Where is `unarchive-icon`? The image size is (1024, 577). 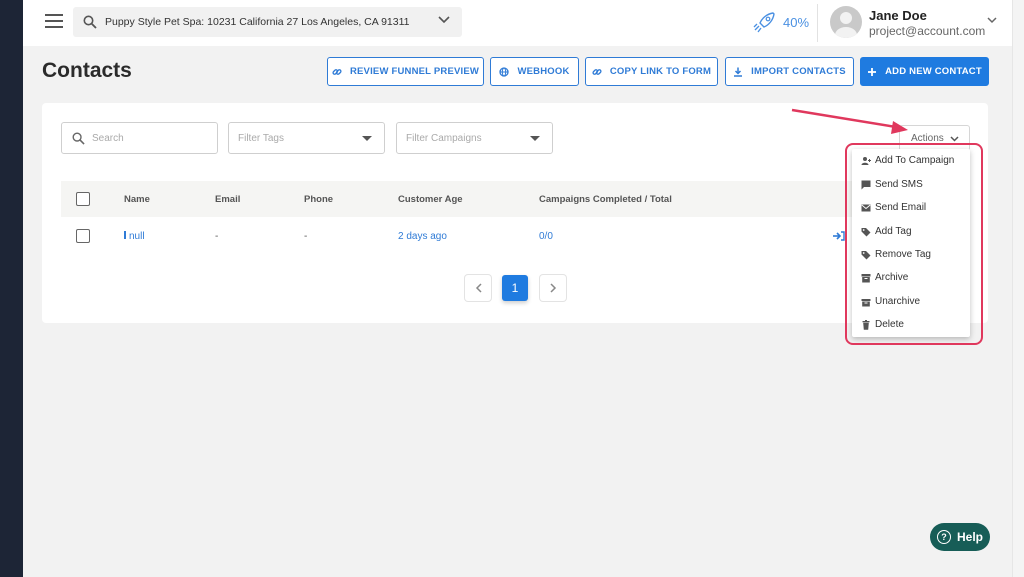
unarchive-icon is located at coordinates (866, 303).